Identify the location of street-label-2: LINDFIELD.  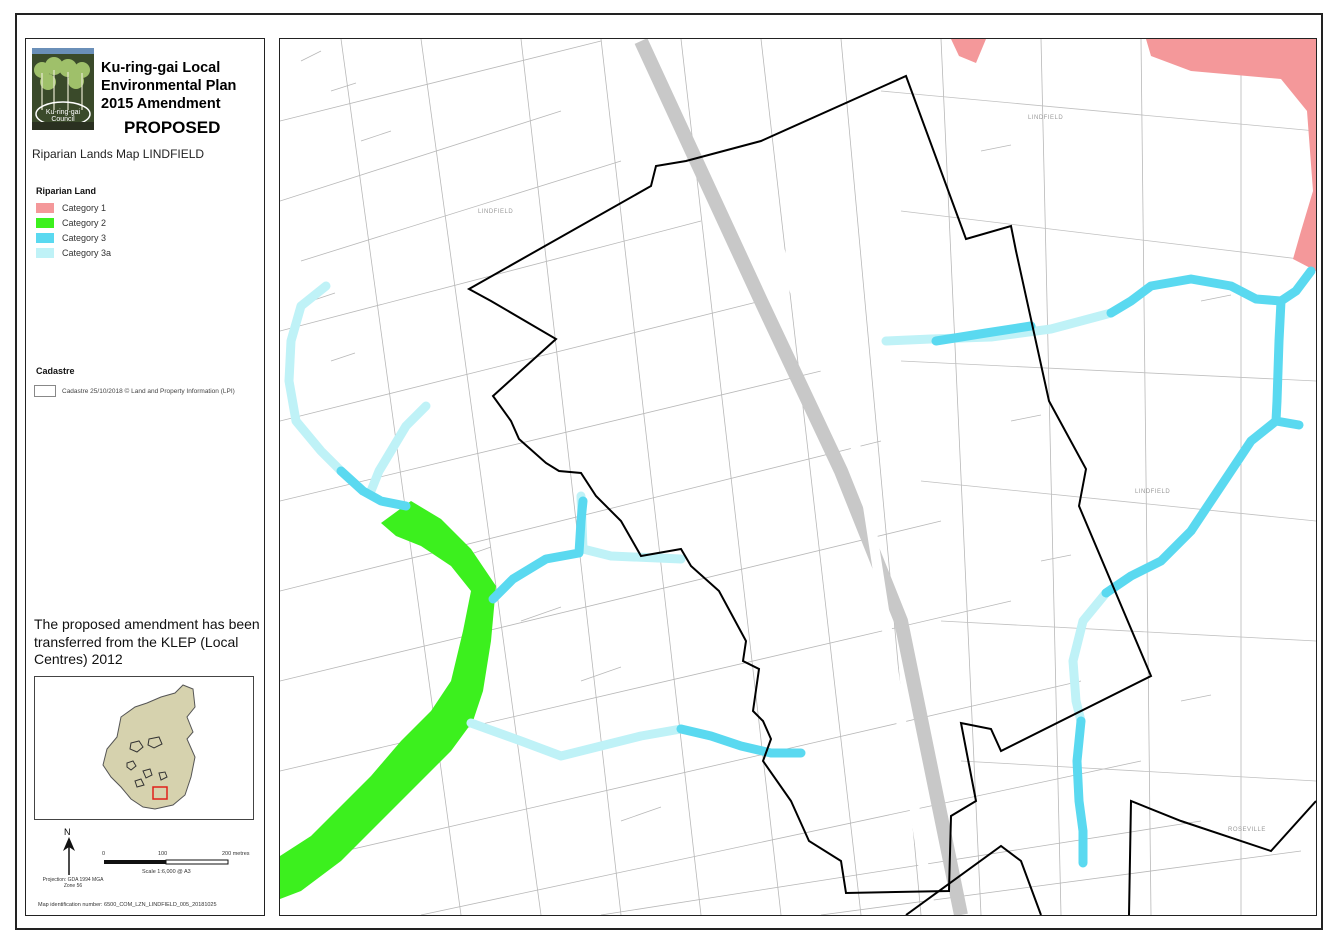
(1046, 118).